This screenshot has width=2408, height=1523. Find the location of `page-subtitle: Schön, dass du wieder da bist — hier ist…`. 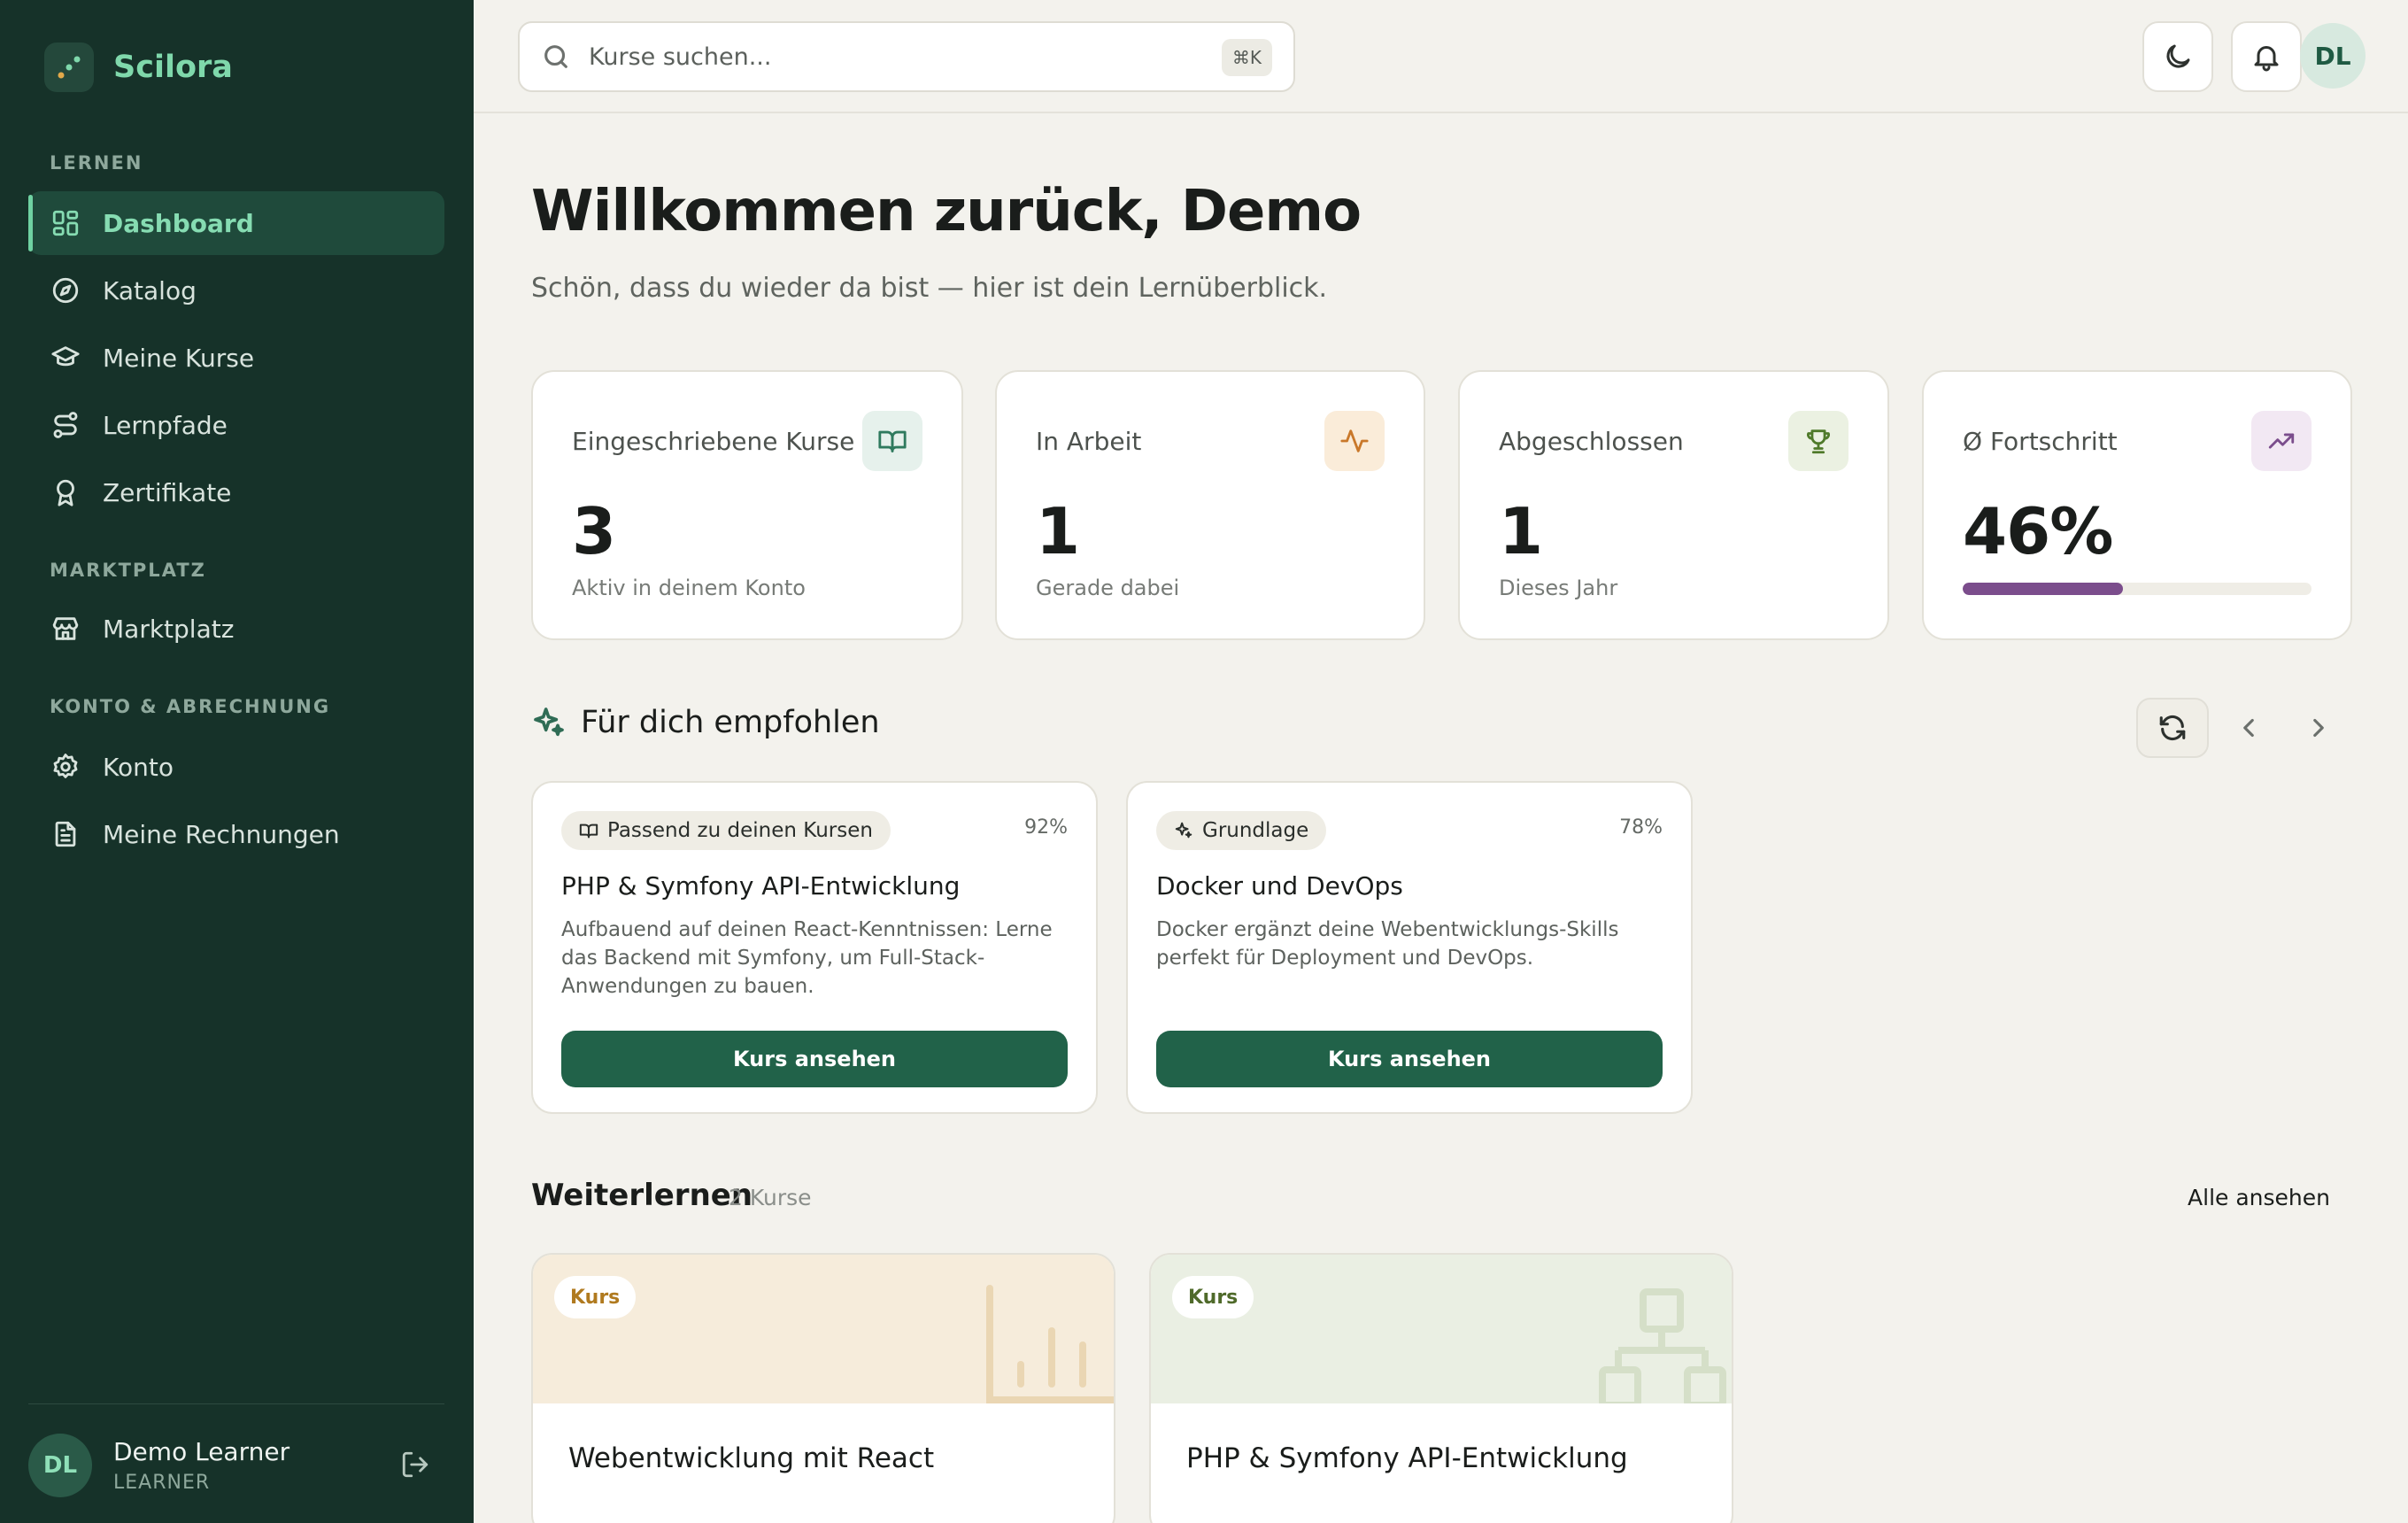

page-subtitle: Schön, dass du wieder da bist — hier ist… is located at coordinates (929, 288).